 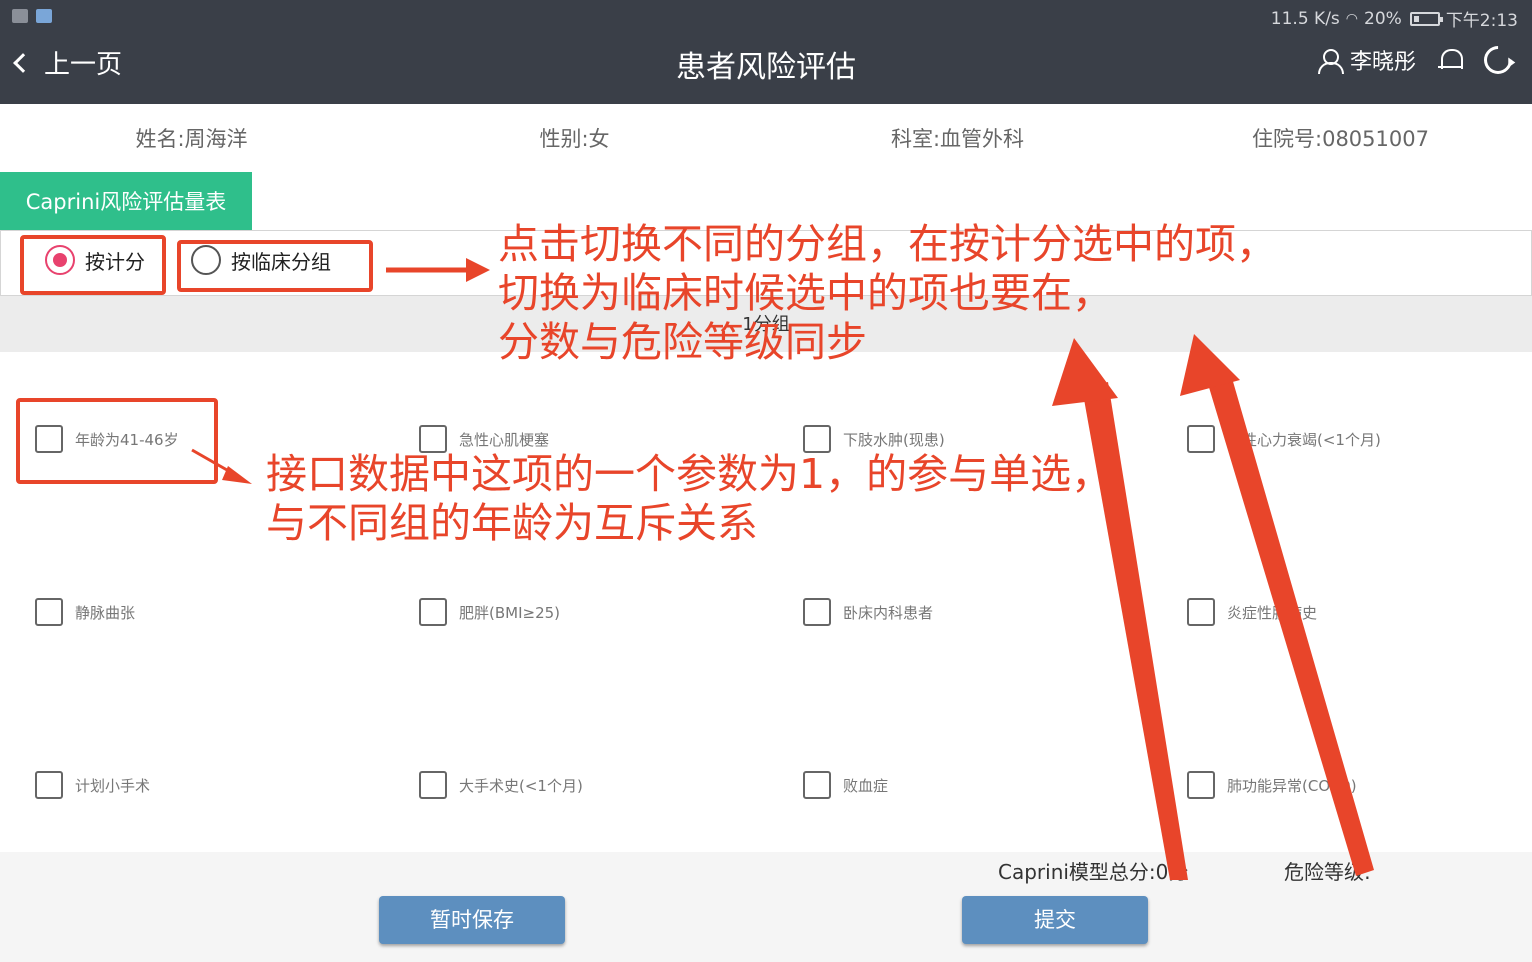 What do you see at coordinates (689, 498) in the screenshot?
I see `annotation-item-note: 接口数据中这项的一个参数为1，的参与单选， 与不同组的年龄为互斥关系` at bounding box center [689, 498].